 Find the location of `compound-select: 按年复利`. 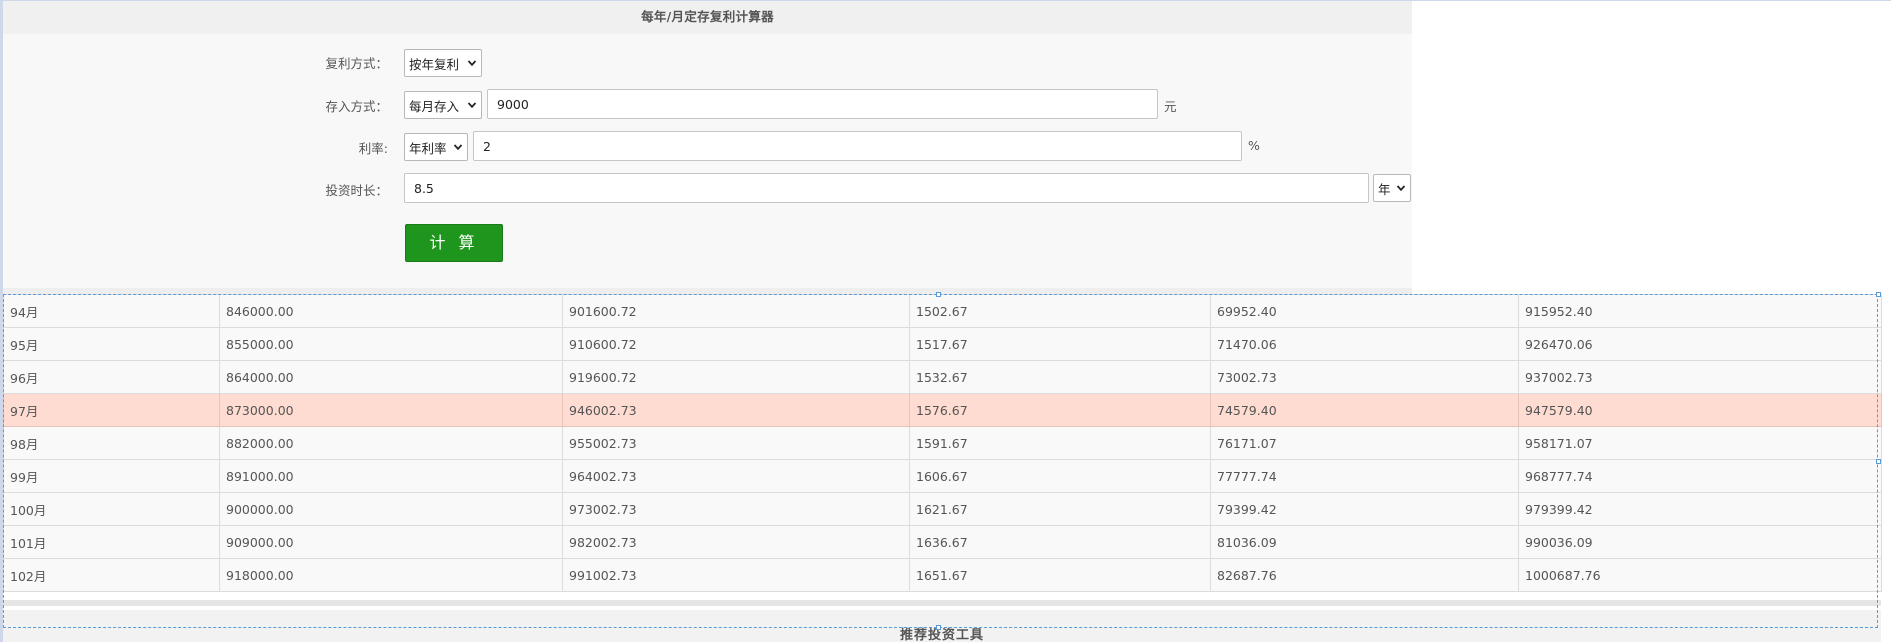

compound-select: 按年复利 is located at coordinates (443, 63).